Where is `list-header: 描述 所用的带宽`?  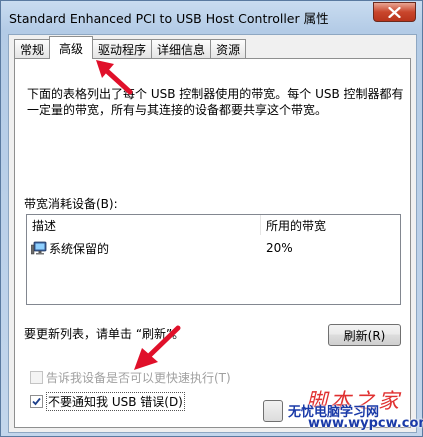 list-header: 描述 所用的带宽 is located at coordinates (213, 225).